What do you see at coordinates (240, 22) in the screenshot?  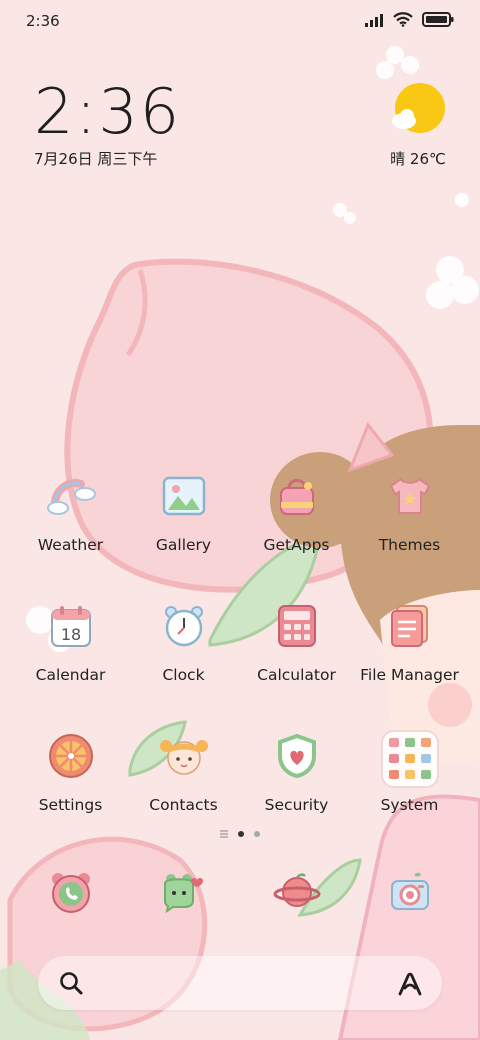 I see `status-bar: 2:36` at bounding box center [240, 22].